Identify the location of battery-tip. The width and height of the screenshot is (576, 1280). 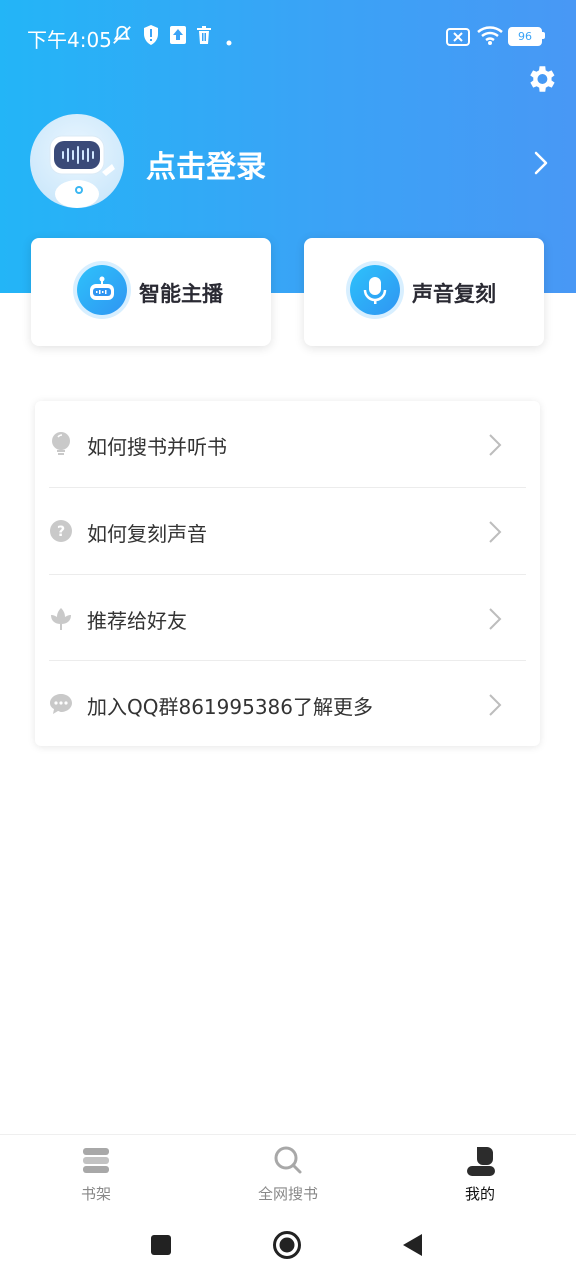
(543, 35).